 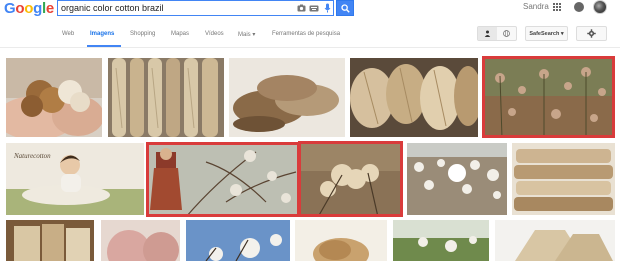 I want to click on watermark-text: Naturecotton, so click(x=32, y=156).